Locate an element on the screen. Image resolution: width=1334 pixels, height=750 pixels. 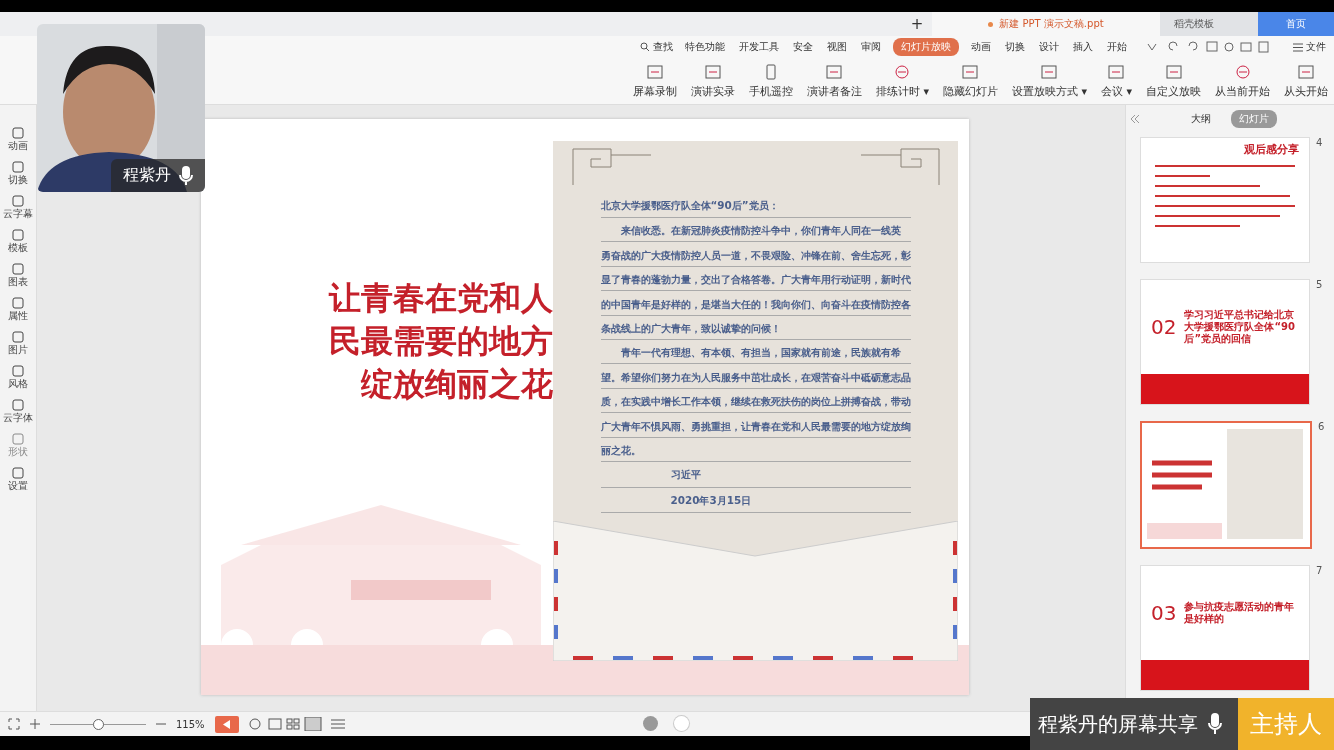
ribbon-button: 会议 ▾ is located at coordinates (1116, 81).